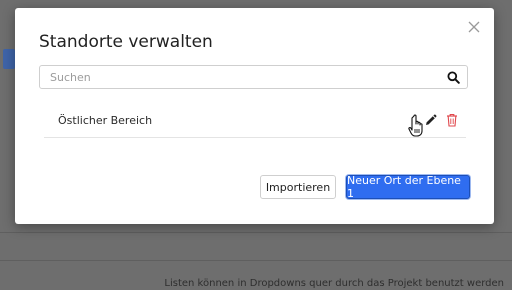 Image resolution: width=512 pixels, height=290 pixels. I want to click on locations-list: Östlicher Bereich, so click(255, 122).